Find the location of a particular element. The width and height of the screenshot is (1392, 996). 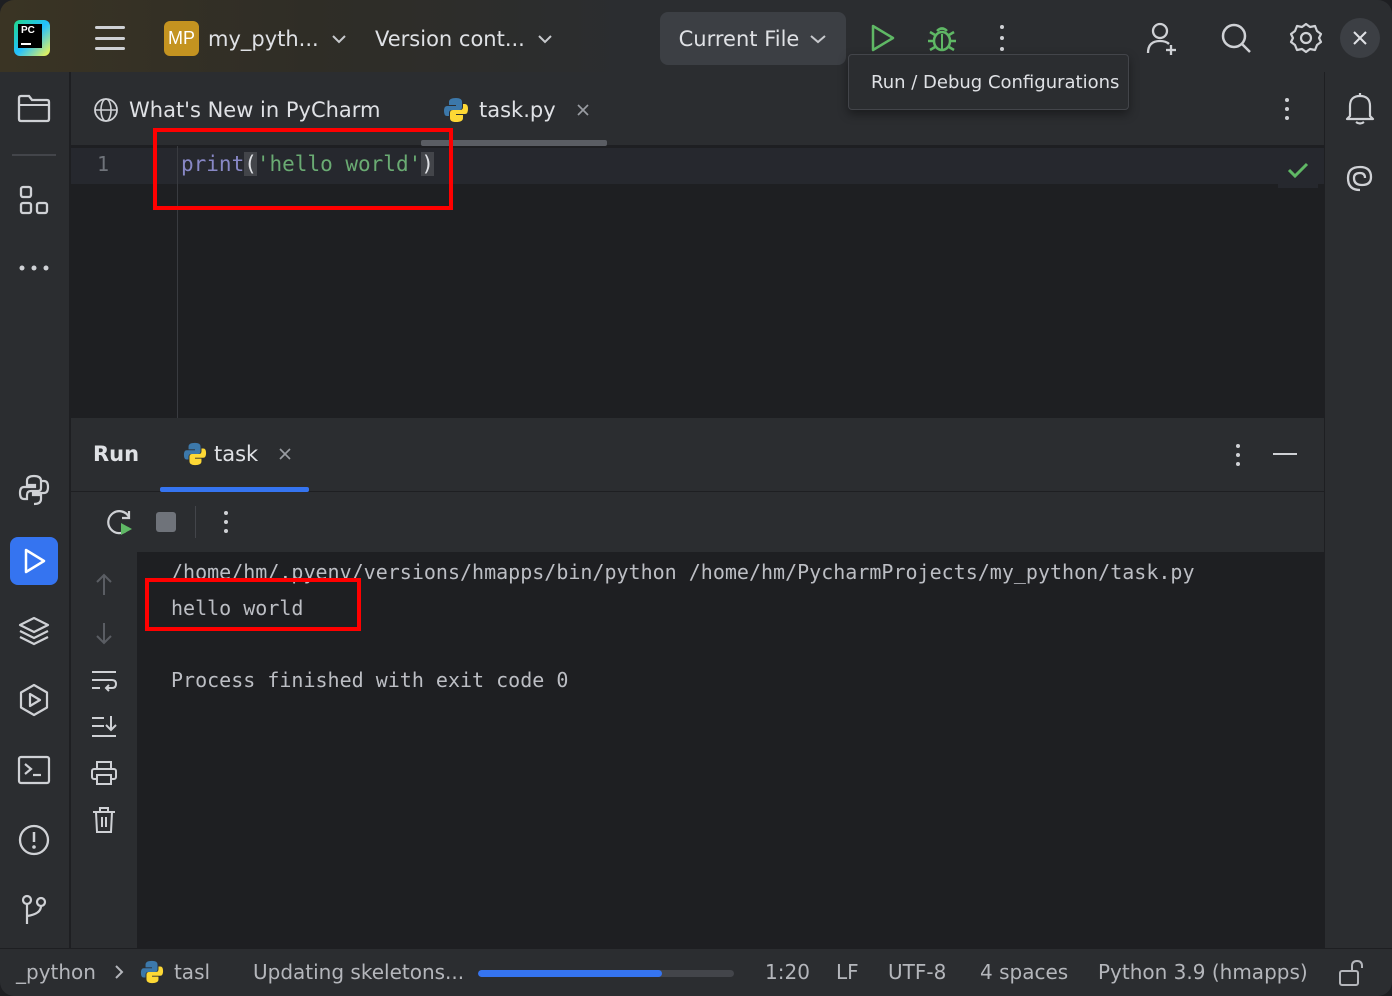

tab-label: What's New in PyCharm is located at coordinates (255, 110).